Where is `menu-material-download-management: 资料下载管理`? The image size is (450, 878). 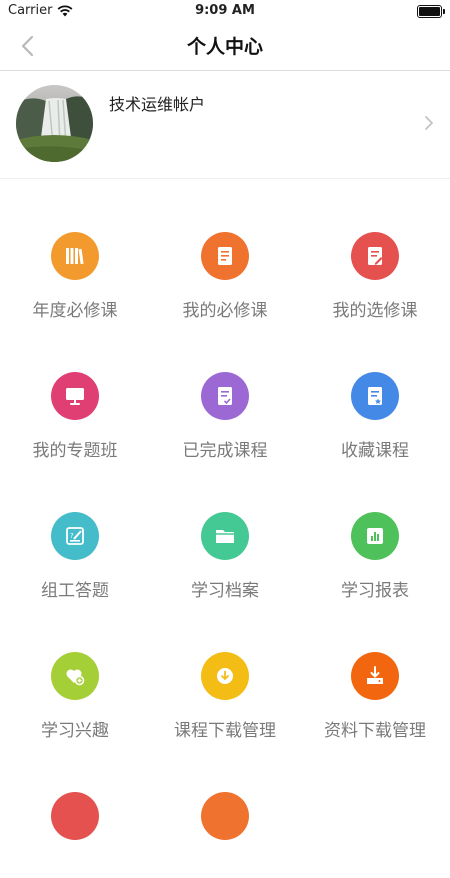 menu-material-download-management: 资料下载管理 is located at coordinates (375, 669).